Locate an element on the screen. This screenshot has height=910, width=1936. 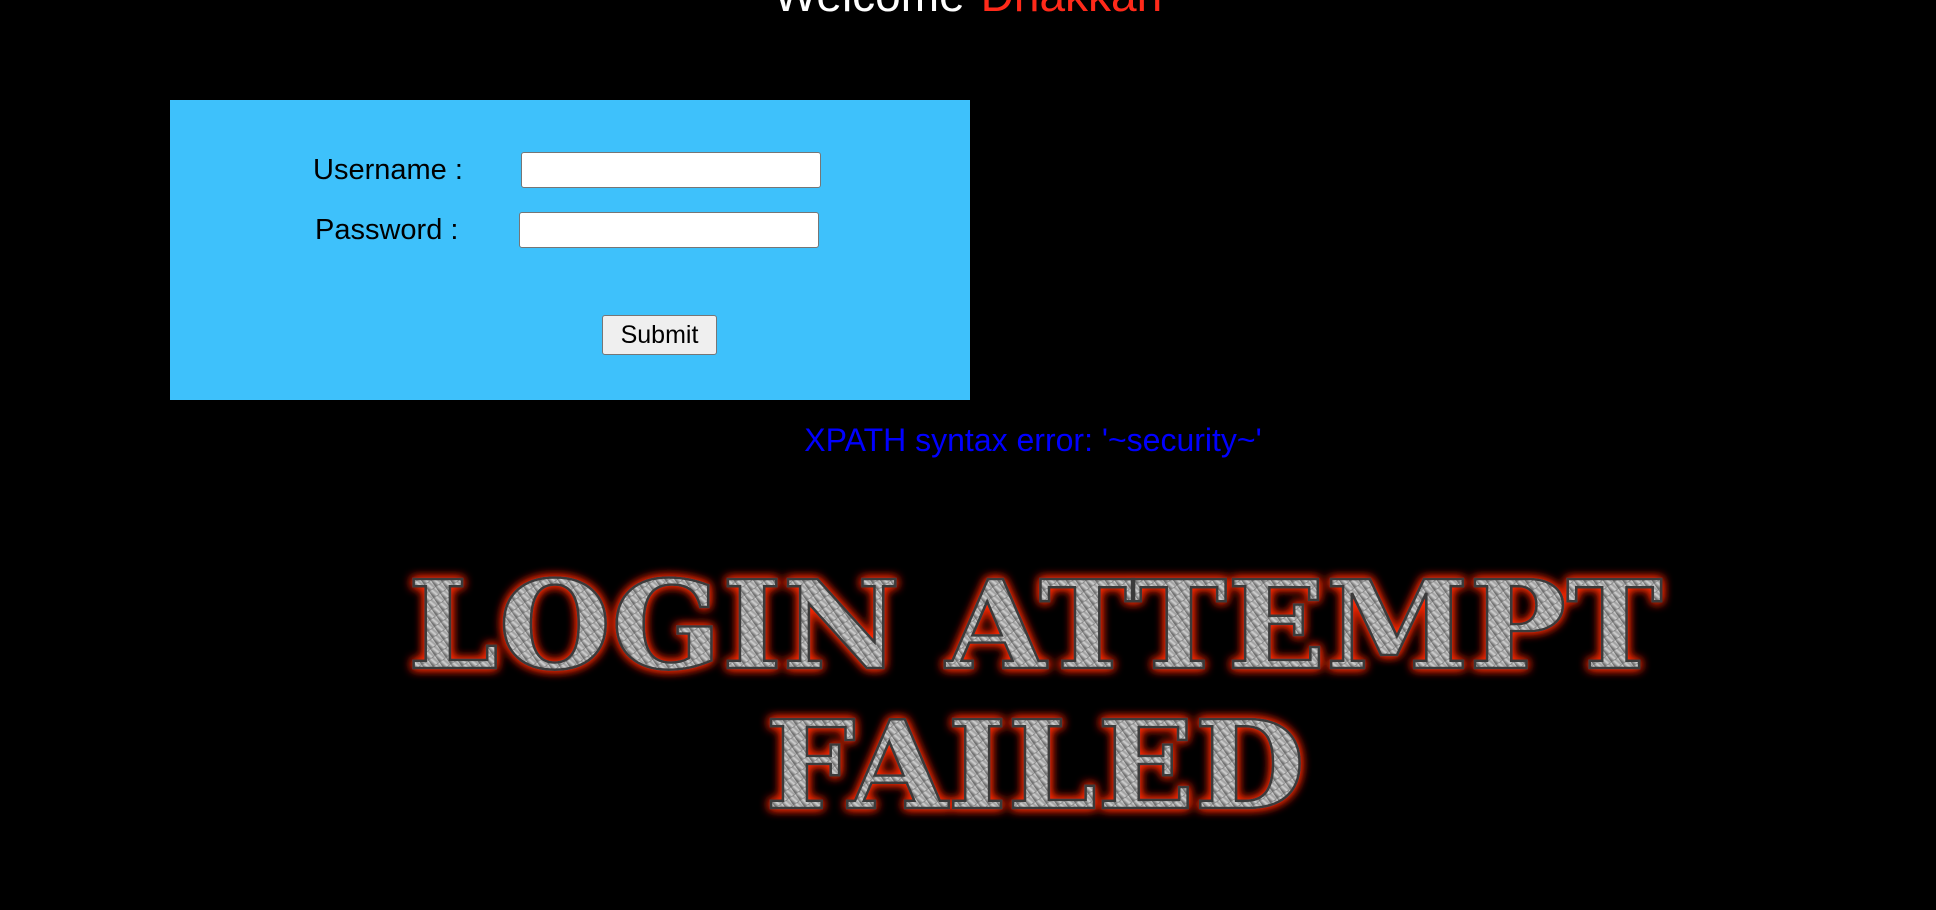
login-form: Username : Password : Submit is located at coordinates (570, 250).